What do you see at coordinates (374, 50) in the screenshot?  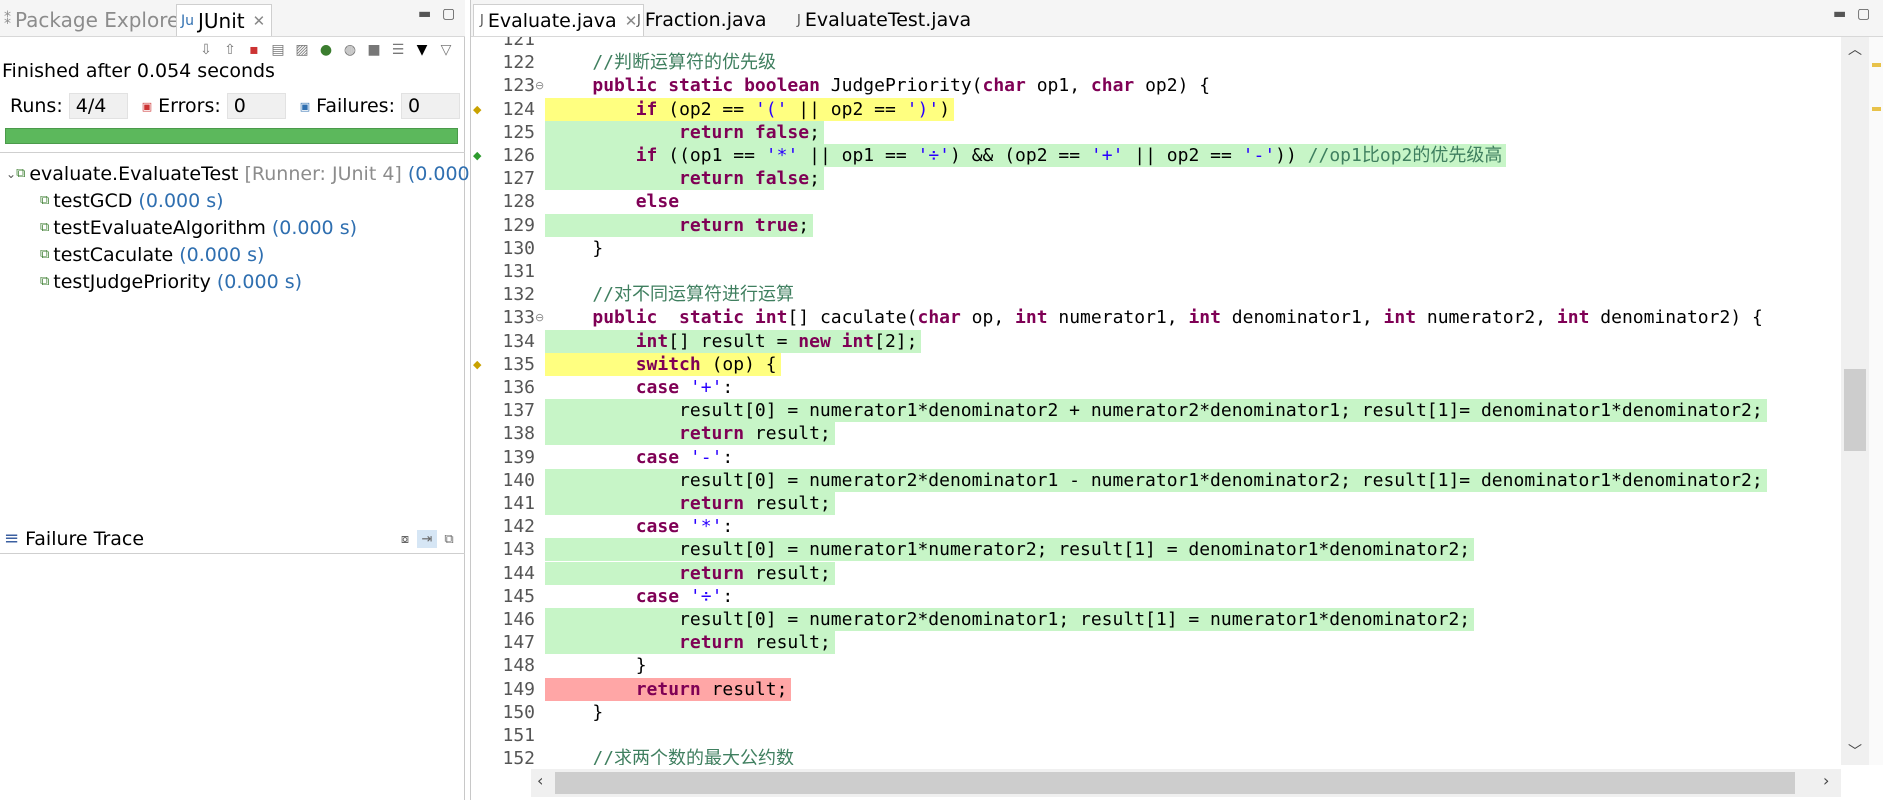 I see `stop-icon: ■` at bounding box center [374, 50].